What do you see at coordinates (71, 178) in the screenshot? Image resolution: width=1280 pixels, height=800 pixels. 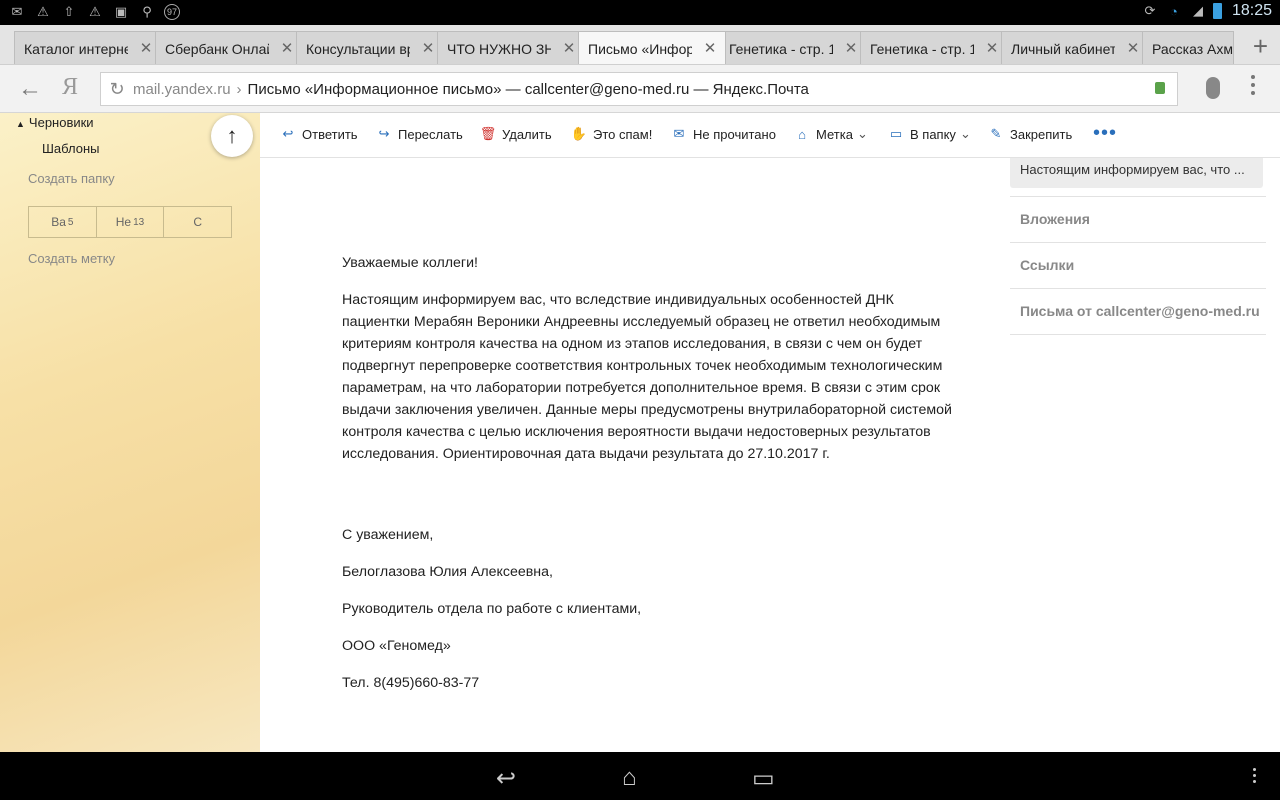 I see `create-folder-link: Создать папку` at bounding box center [71, 178].